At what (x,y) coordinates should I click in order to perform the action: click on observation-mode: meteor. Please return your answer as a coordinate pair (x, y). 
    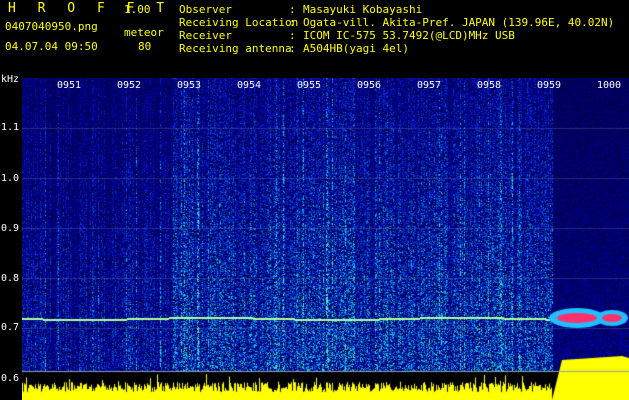
    Looking at the image, I should click on (144, 32).